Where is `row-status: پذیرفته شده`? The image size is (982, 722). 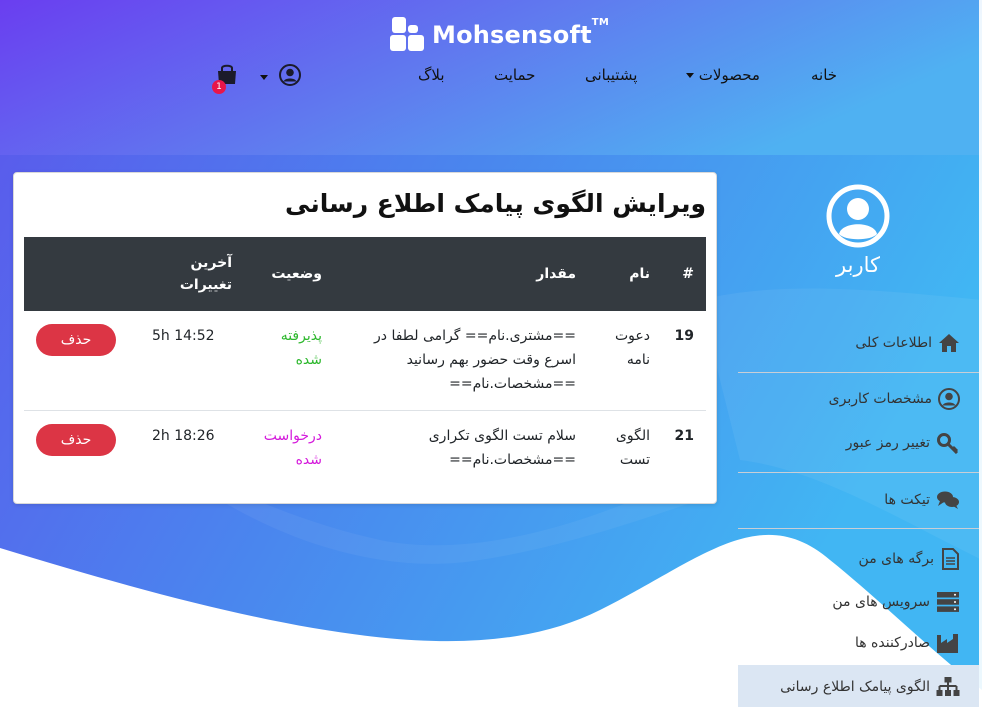
row-status: پذیرفته شده is located at coordinates (301, 348).